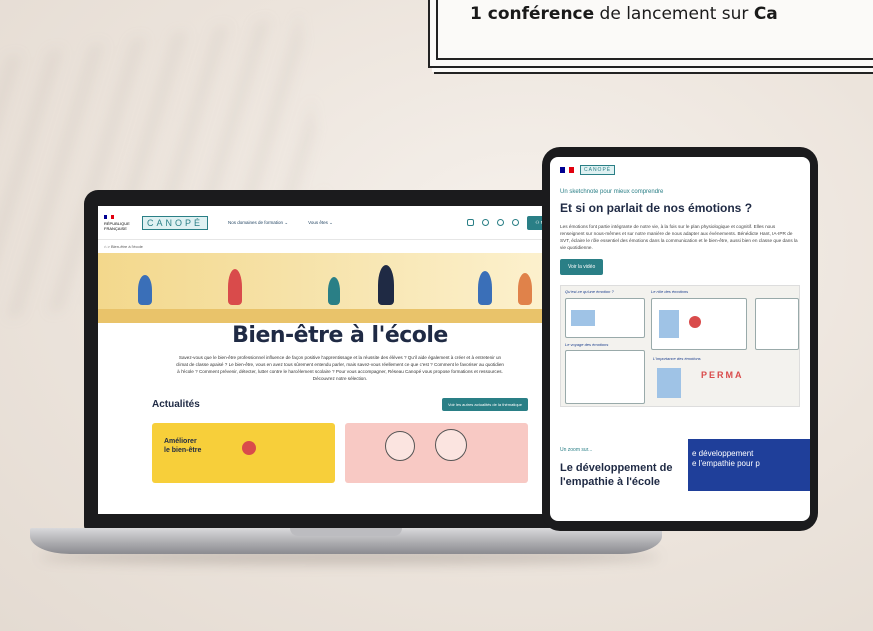 The height and width of the screenshot is (631, 873). I want to click on tablet-kicker: Un sketchnote pour mieux comprendre, so click(612, 192).